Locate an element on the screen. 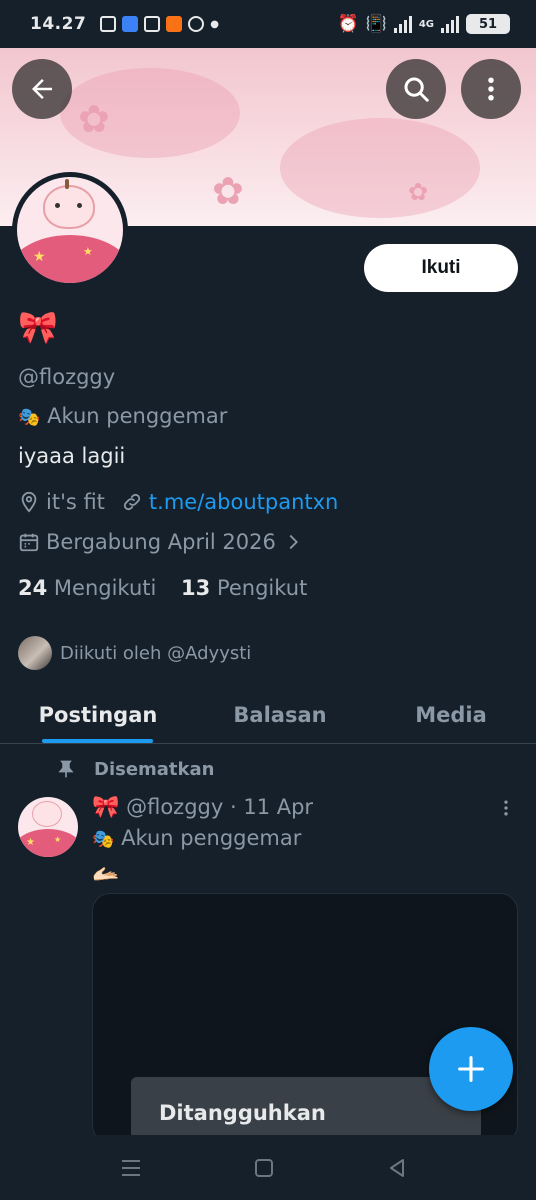  follow-stats: 24 Mengikuti 13 Pengikut is located at coordinates (162, 588).